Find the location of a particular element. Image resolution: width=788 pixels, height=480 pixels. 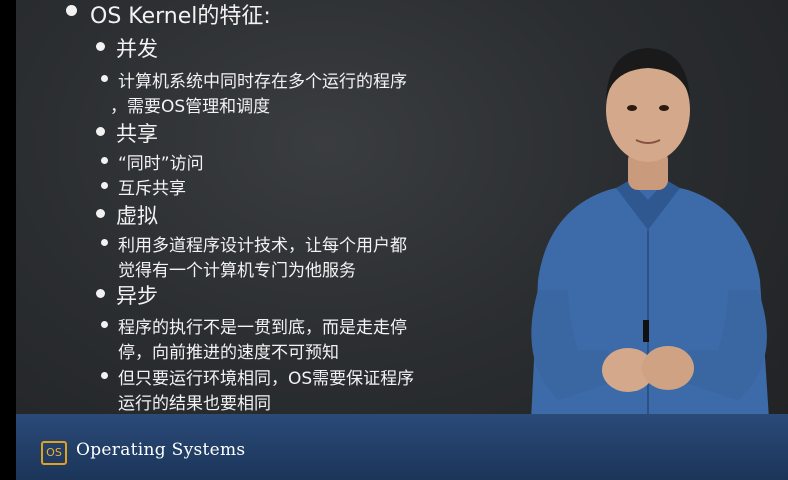

bullet-async: 异步 is located at coordinates (127, 295).